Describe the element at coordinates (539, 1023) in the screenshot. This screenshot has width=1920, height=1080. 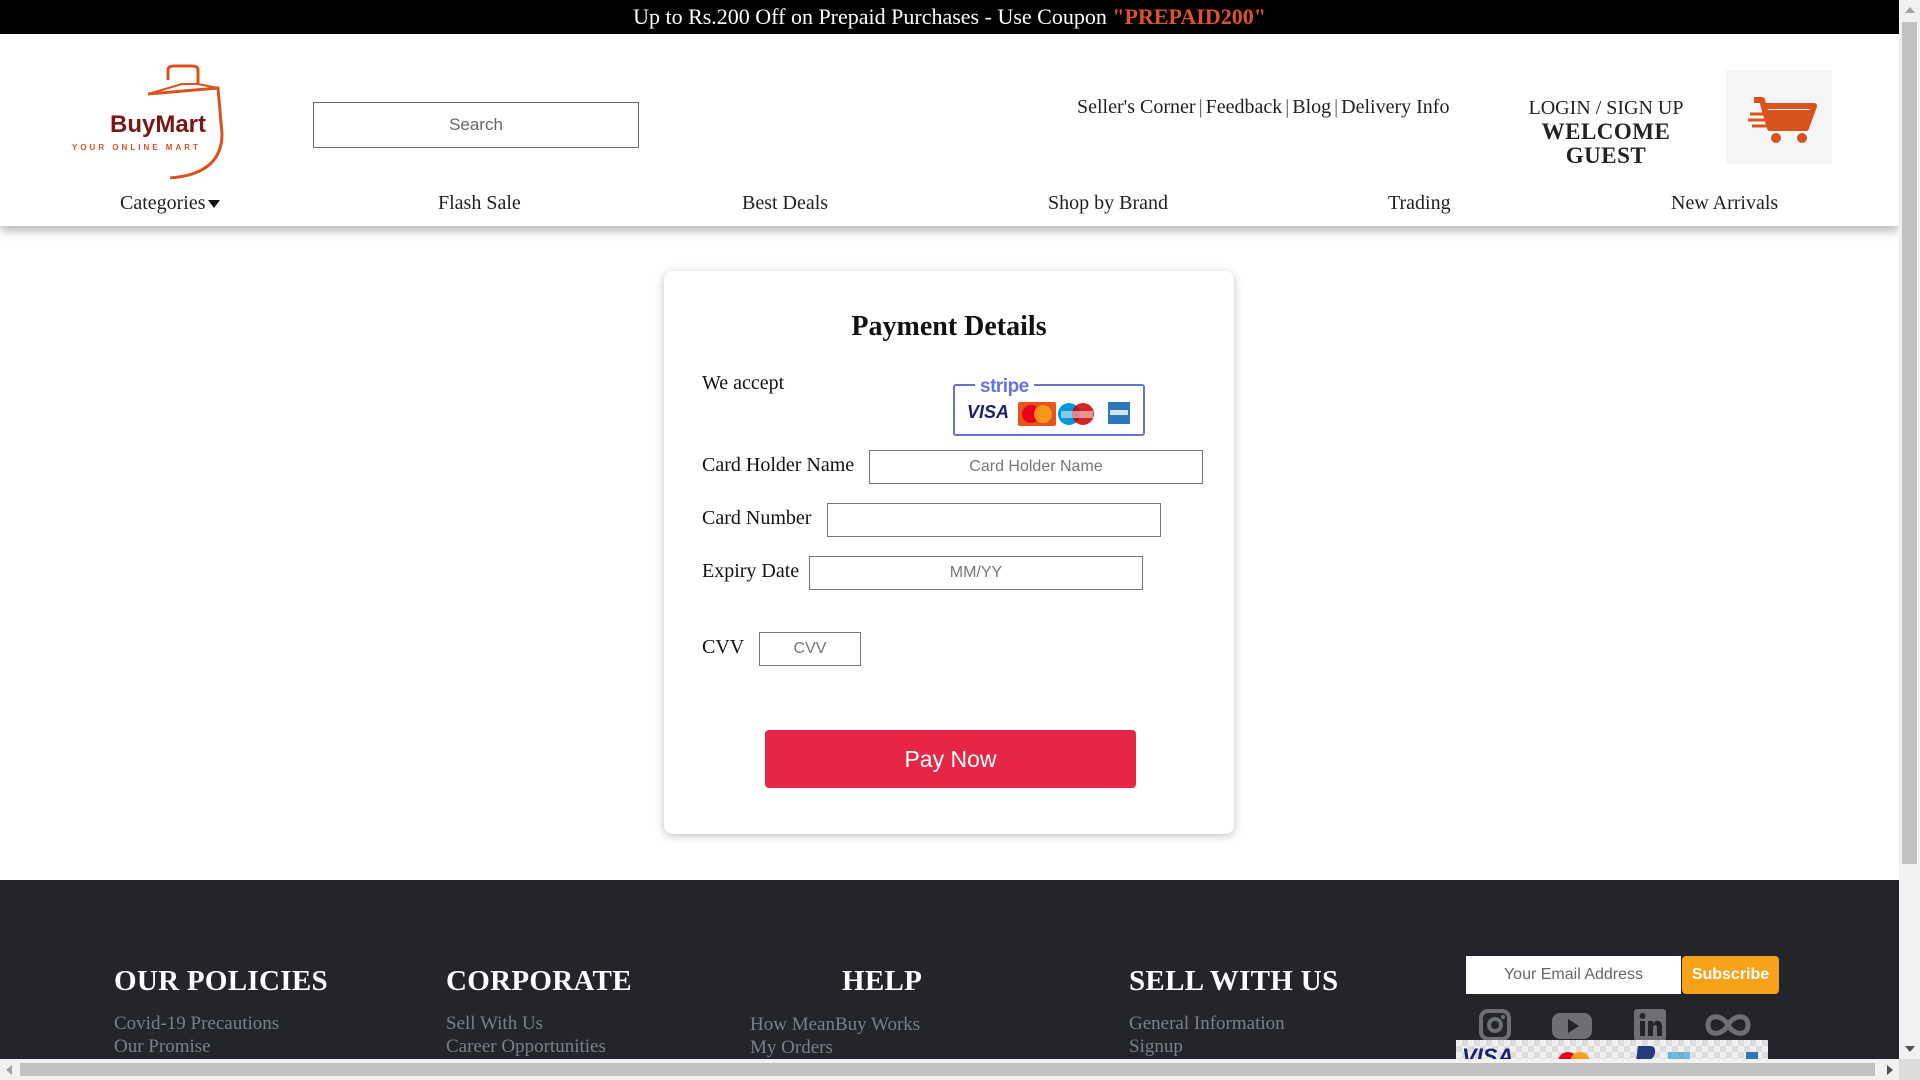
I see `footer-link: Sell With Us` at that location.